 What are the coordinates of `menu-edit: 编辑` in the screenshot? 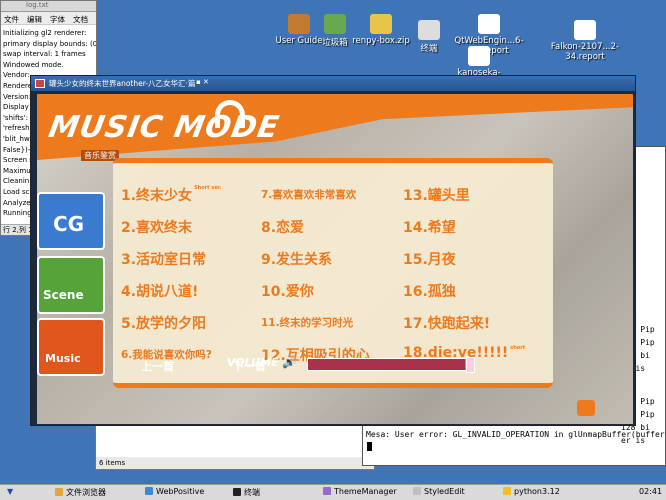 It's located at (34, 19).